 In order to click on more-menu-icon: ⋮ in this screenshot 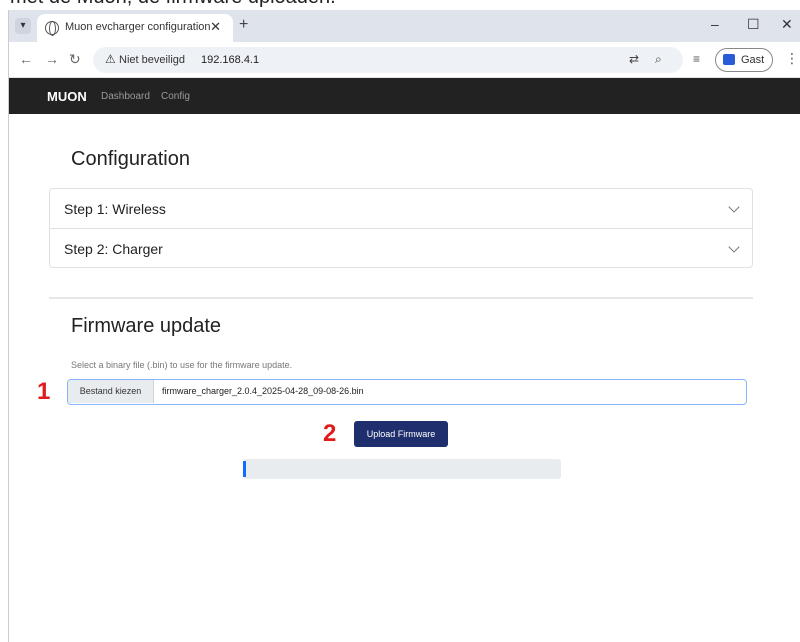, I will do `click(792, 58)`.